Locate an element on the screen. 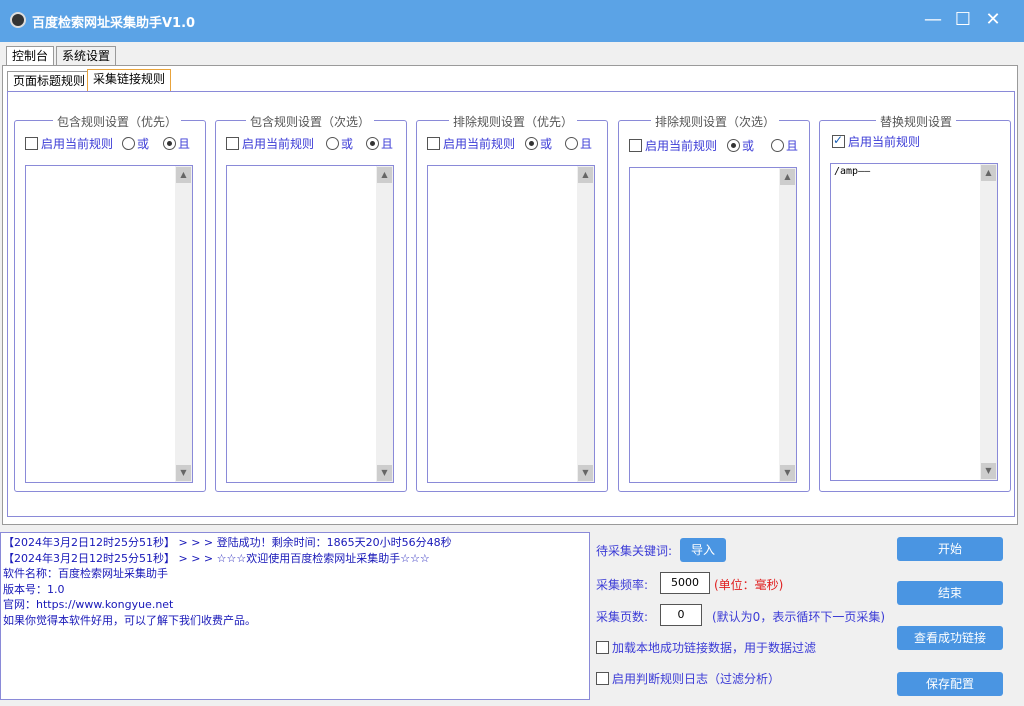 The image size is (1024, 706). load-local-checkbox: 加载本地成功链接数据，用于数据过滤 is located at coordinates (706, 647).